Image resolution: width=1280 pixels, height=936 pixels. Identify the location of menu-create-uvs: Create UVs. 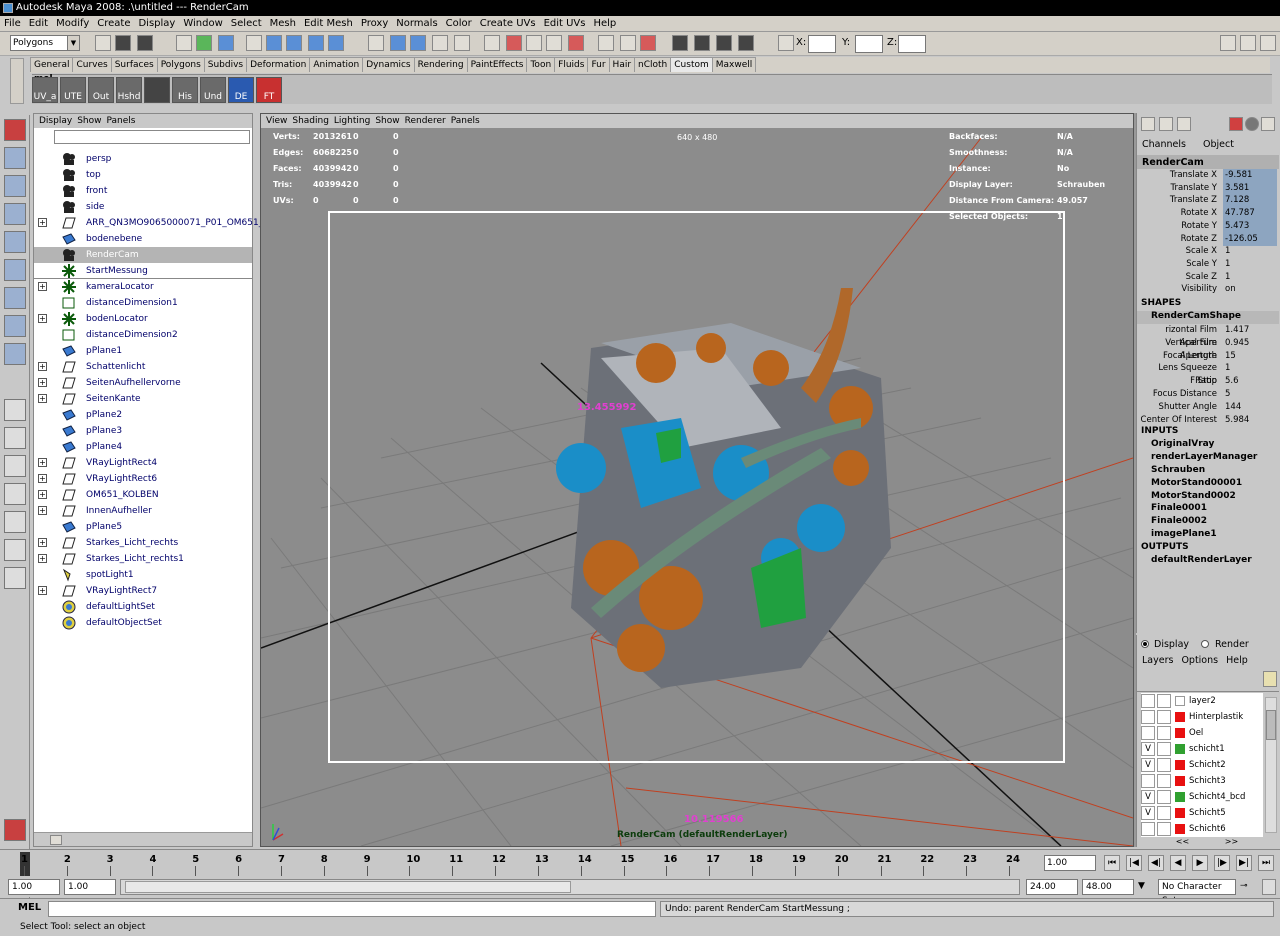
(508, 24).